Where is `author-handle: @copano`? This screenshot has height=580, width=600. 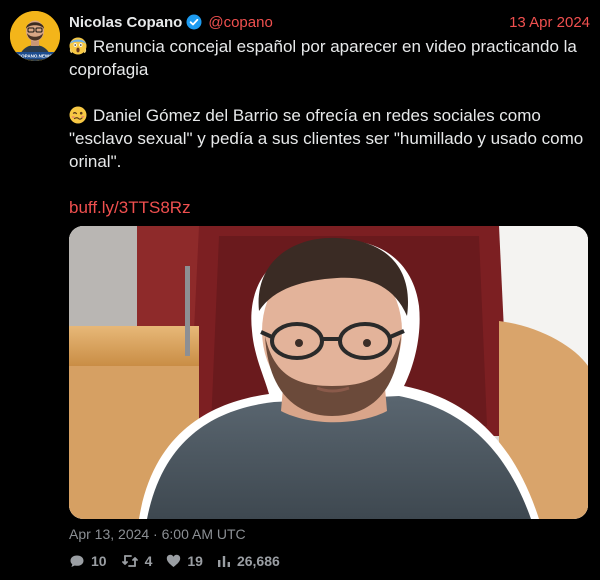
author-handle: @copano is located at coordinates (240, 22).